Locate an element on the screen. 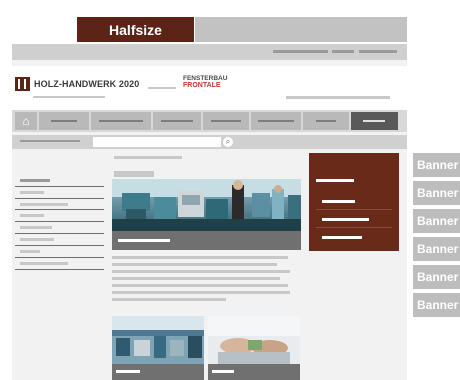  halfsize-ad-banner: Halfsize is located at coordinates (135, 29).